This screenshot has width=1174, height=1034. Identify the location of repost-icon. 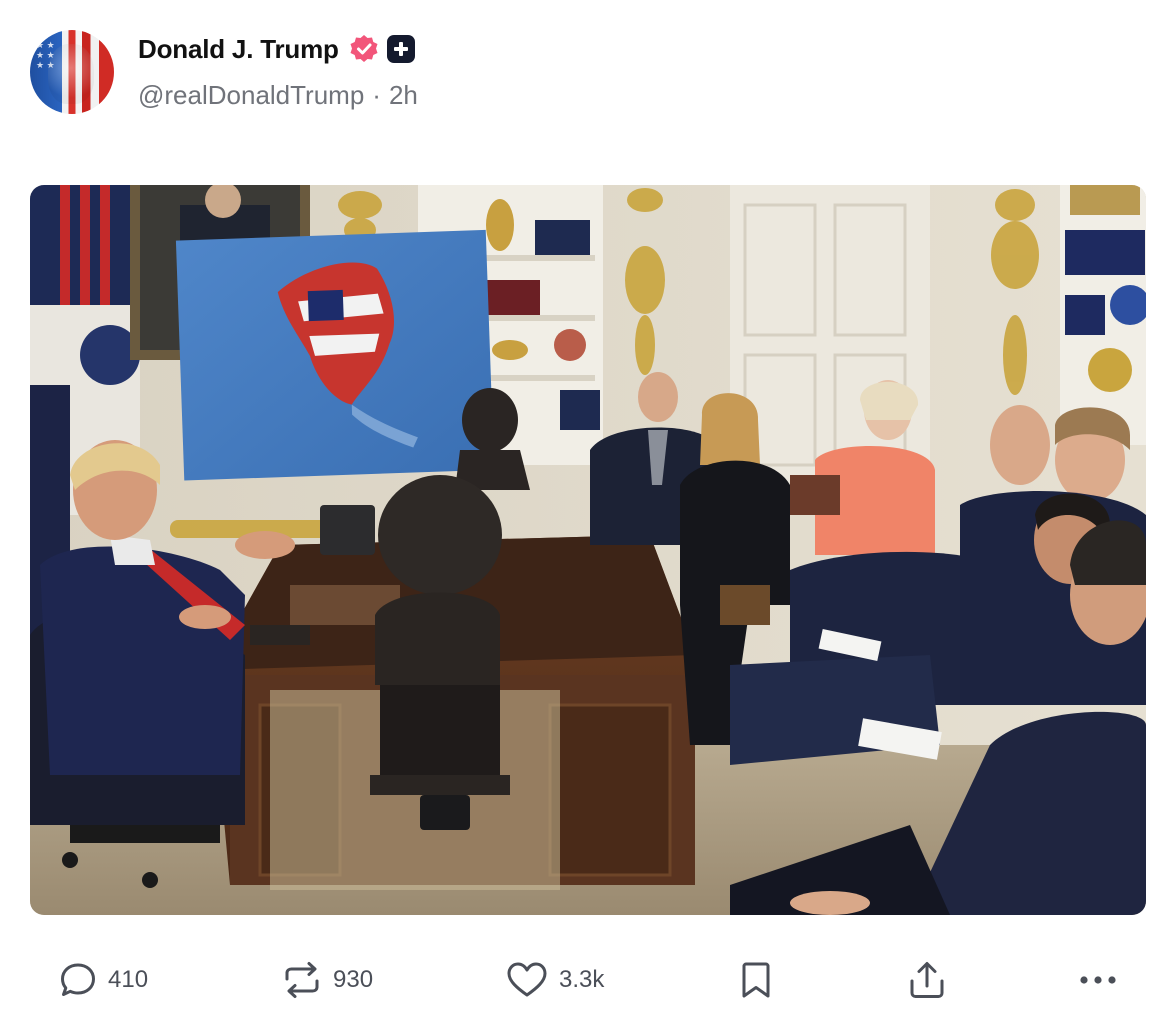
(302, 980).